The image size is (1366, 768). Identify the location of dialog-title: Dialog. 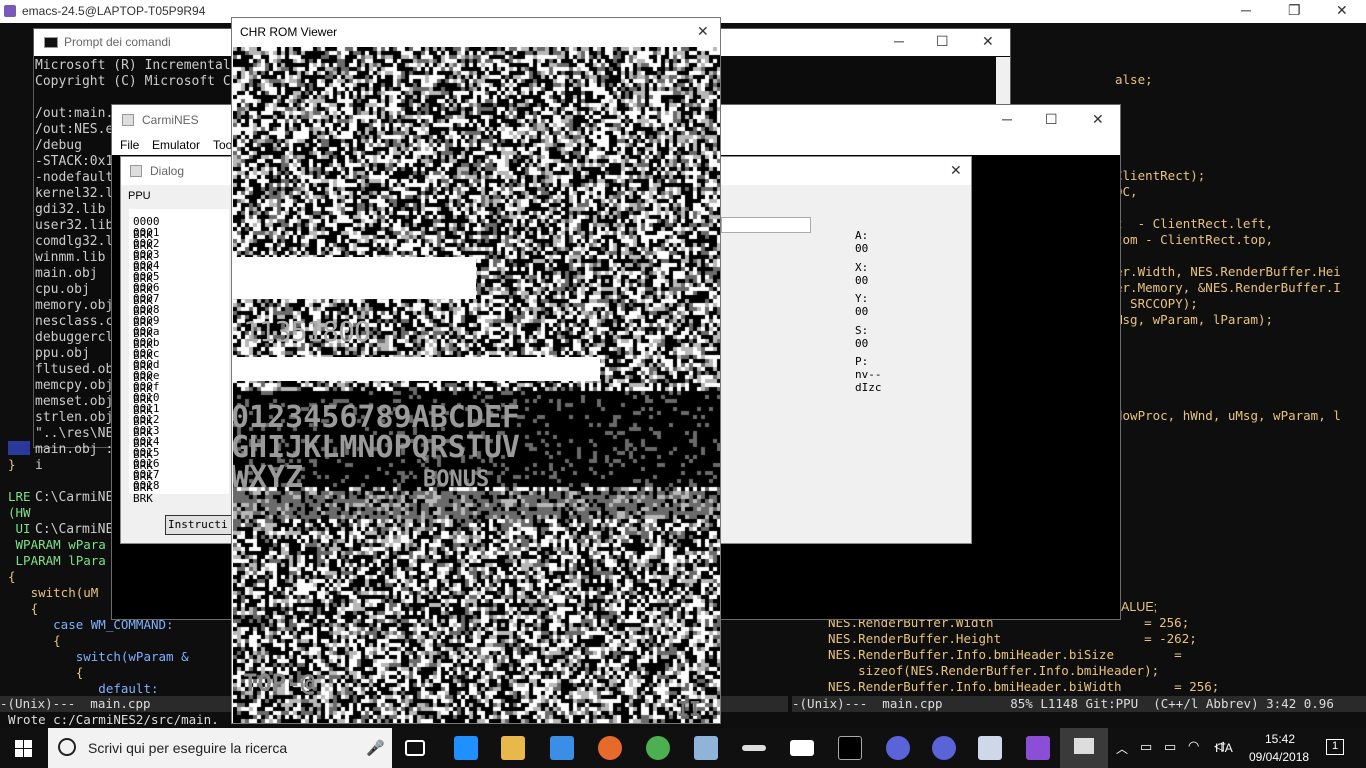
(167, 171).